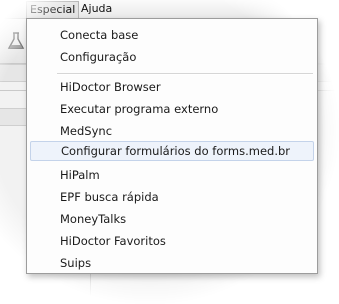 The image size is (339, 304). Describe the element at coordinates (326, 41) in the screenshot. I see `gear-icon` at that location.